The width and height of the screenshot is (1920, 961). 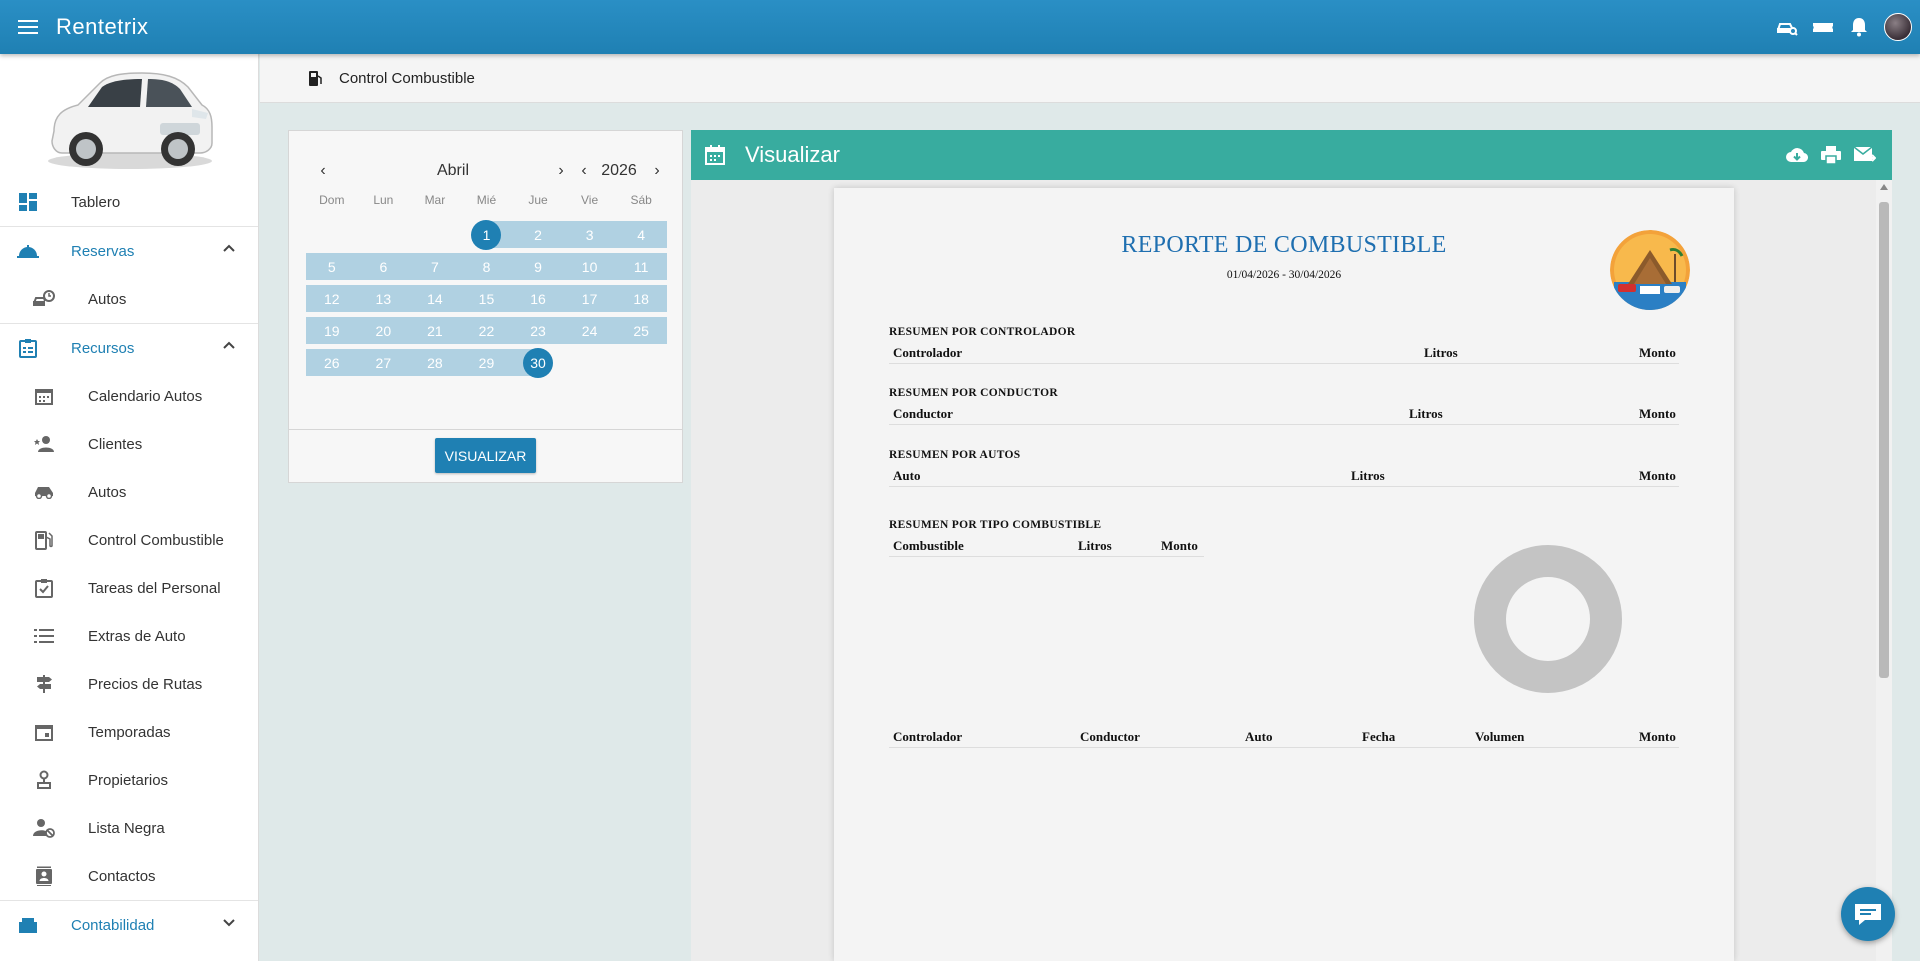 I want to click on calendar-day-number: 10, so click(x=589, y=266).